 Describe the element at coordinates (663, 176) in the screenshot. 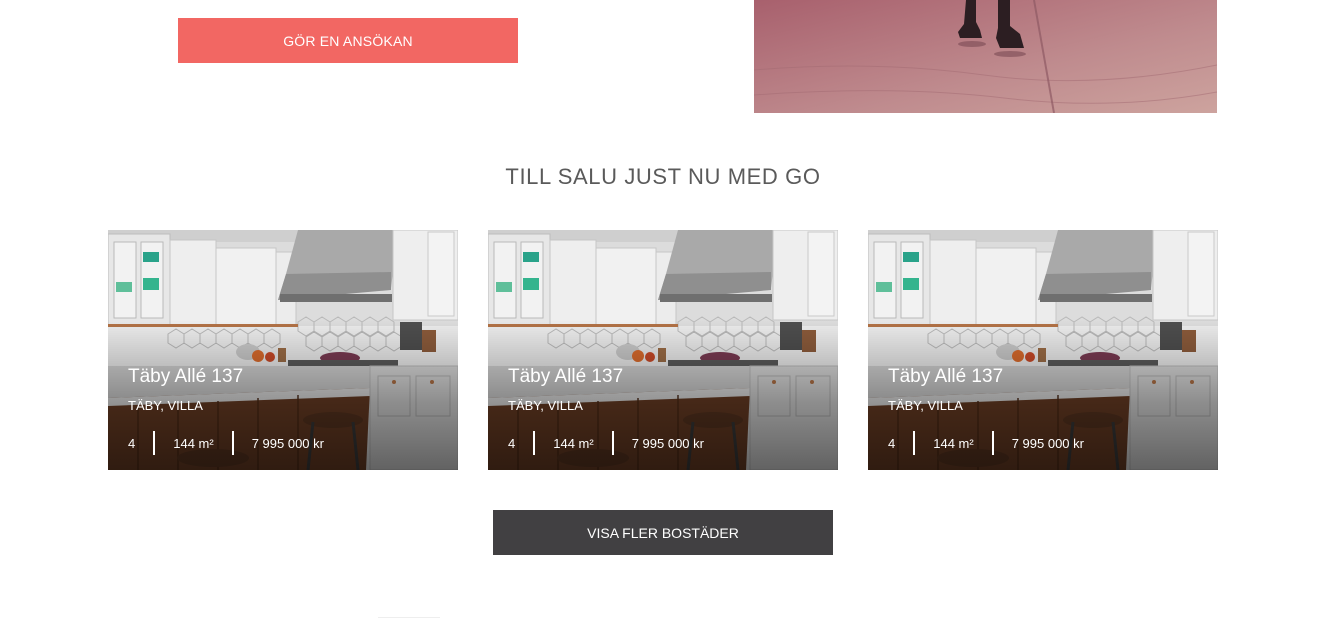

I see `section-title: TILL SALU JUST NU MED GO` at that location.